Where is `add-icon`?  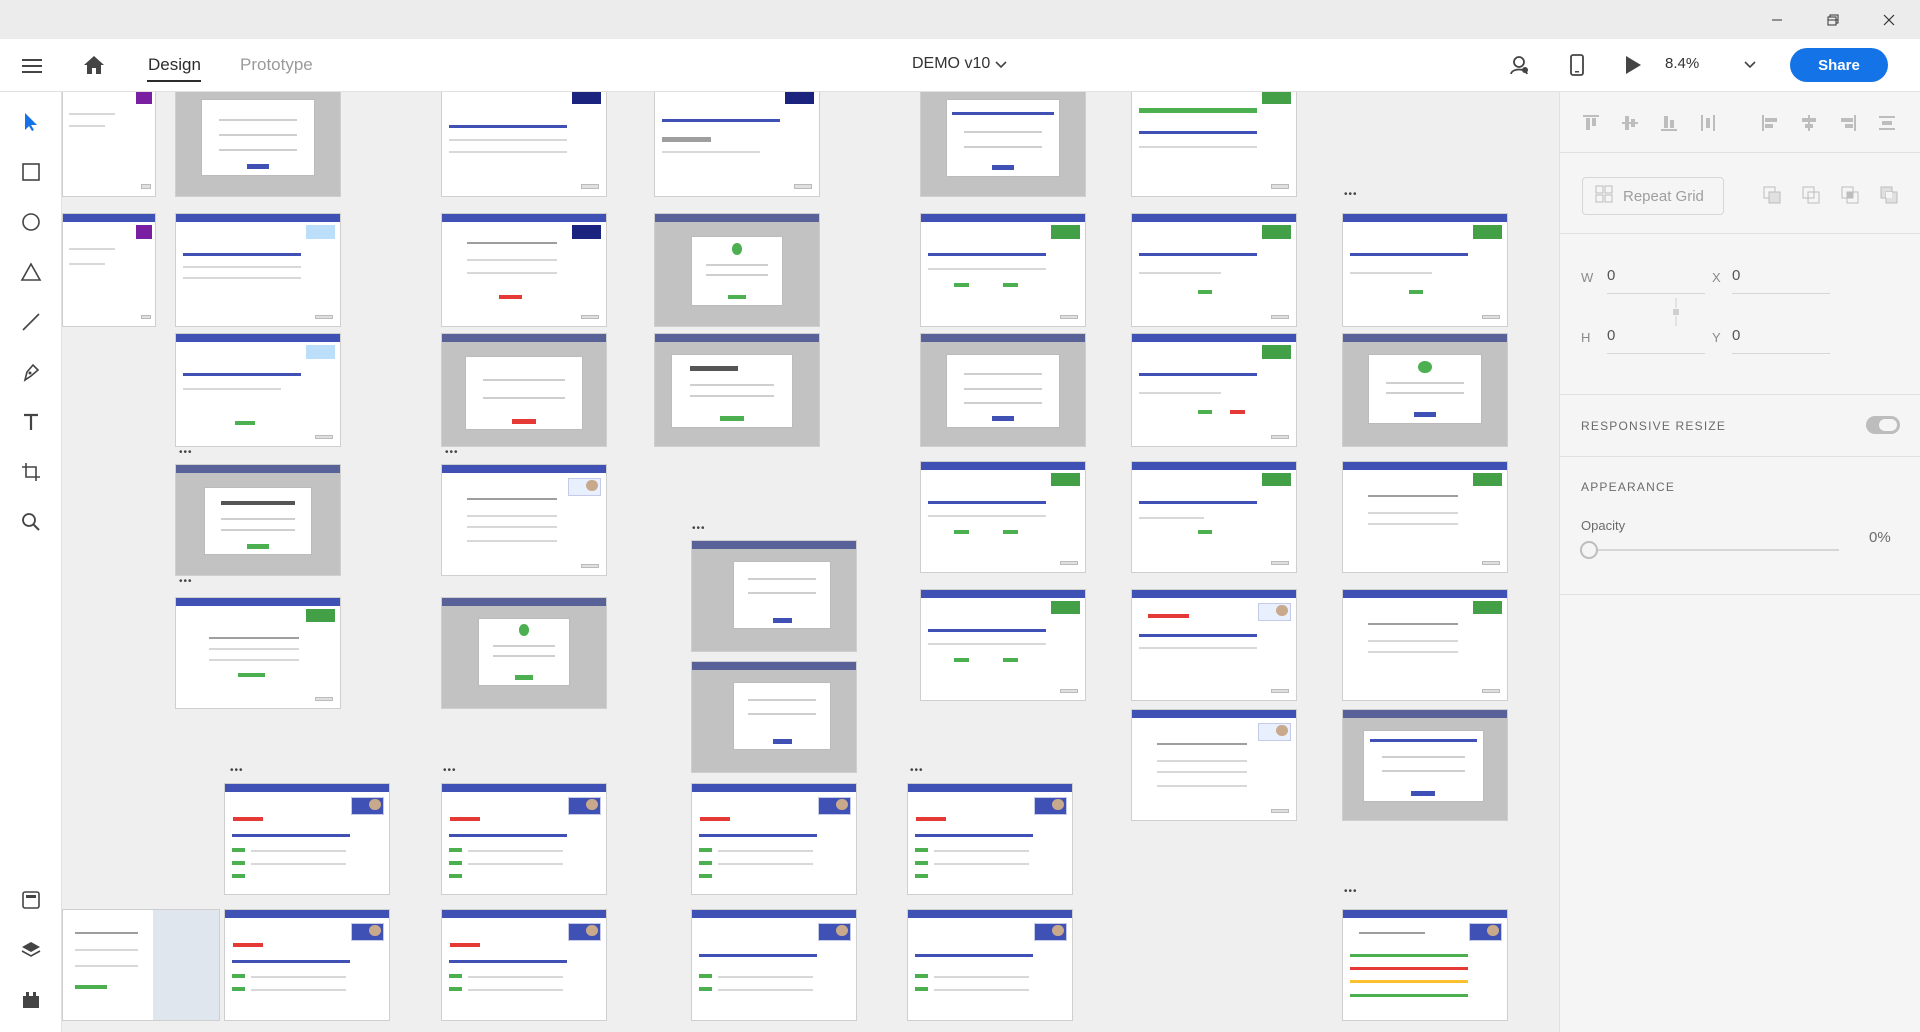 add-icon is located at coordinates (1772, 195).